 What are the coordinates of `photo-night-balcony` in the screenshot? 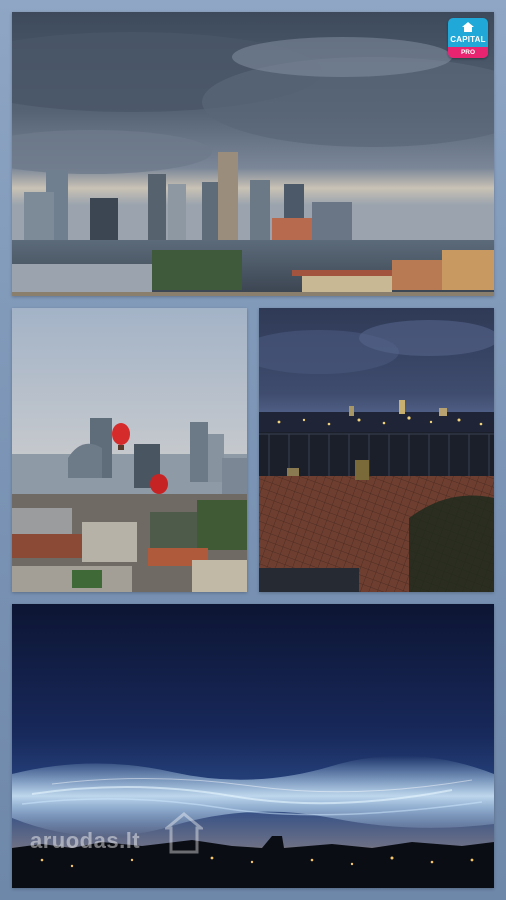 It's located at (376, 450).